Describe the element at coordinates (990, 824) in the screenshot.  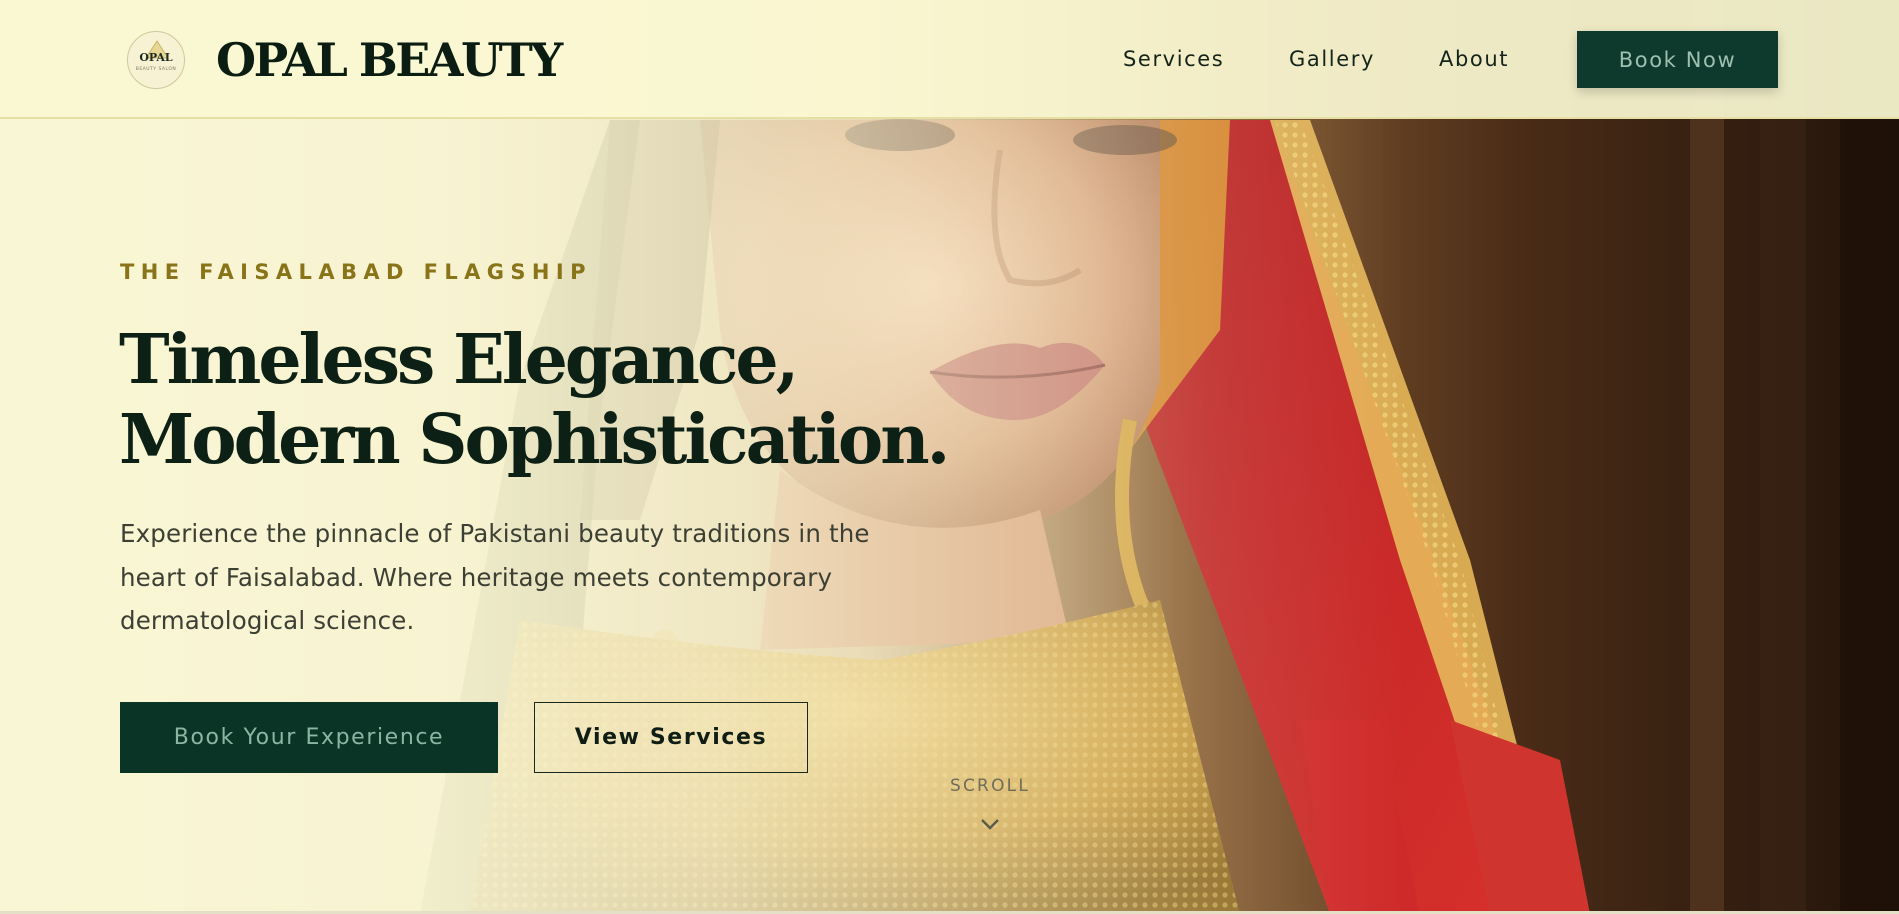
I see `chevron-down-icon` at that location.